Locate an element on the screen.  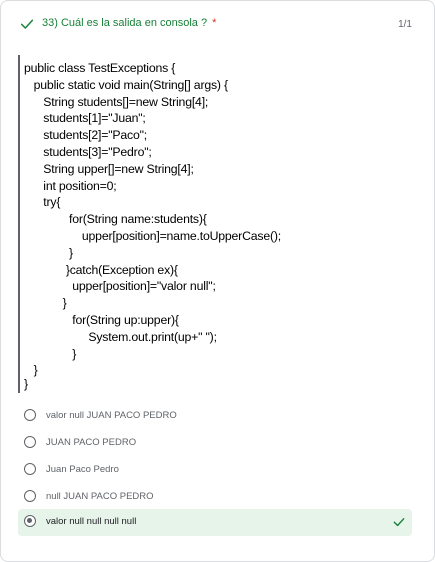
check-icon is located at coordinates (27, 24).